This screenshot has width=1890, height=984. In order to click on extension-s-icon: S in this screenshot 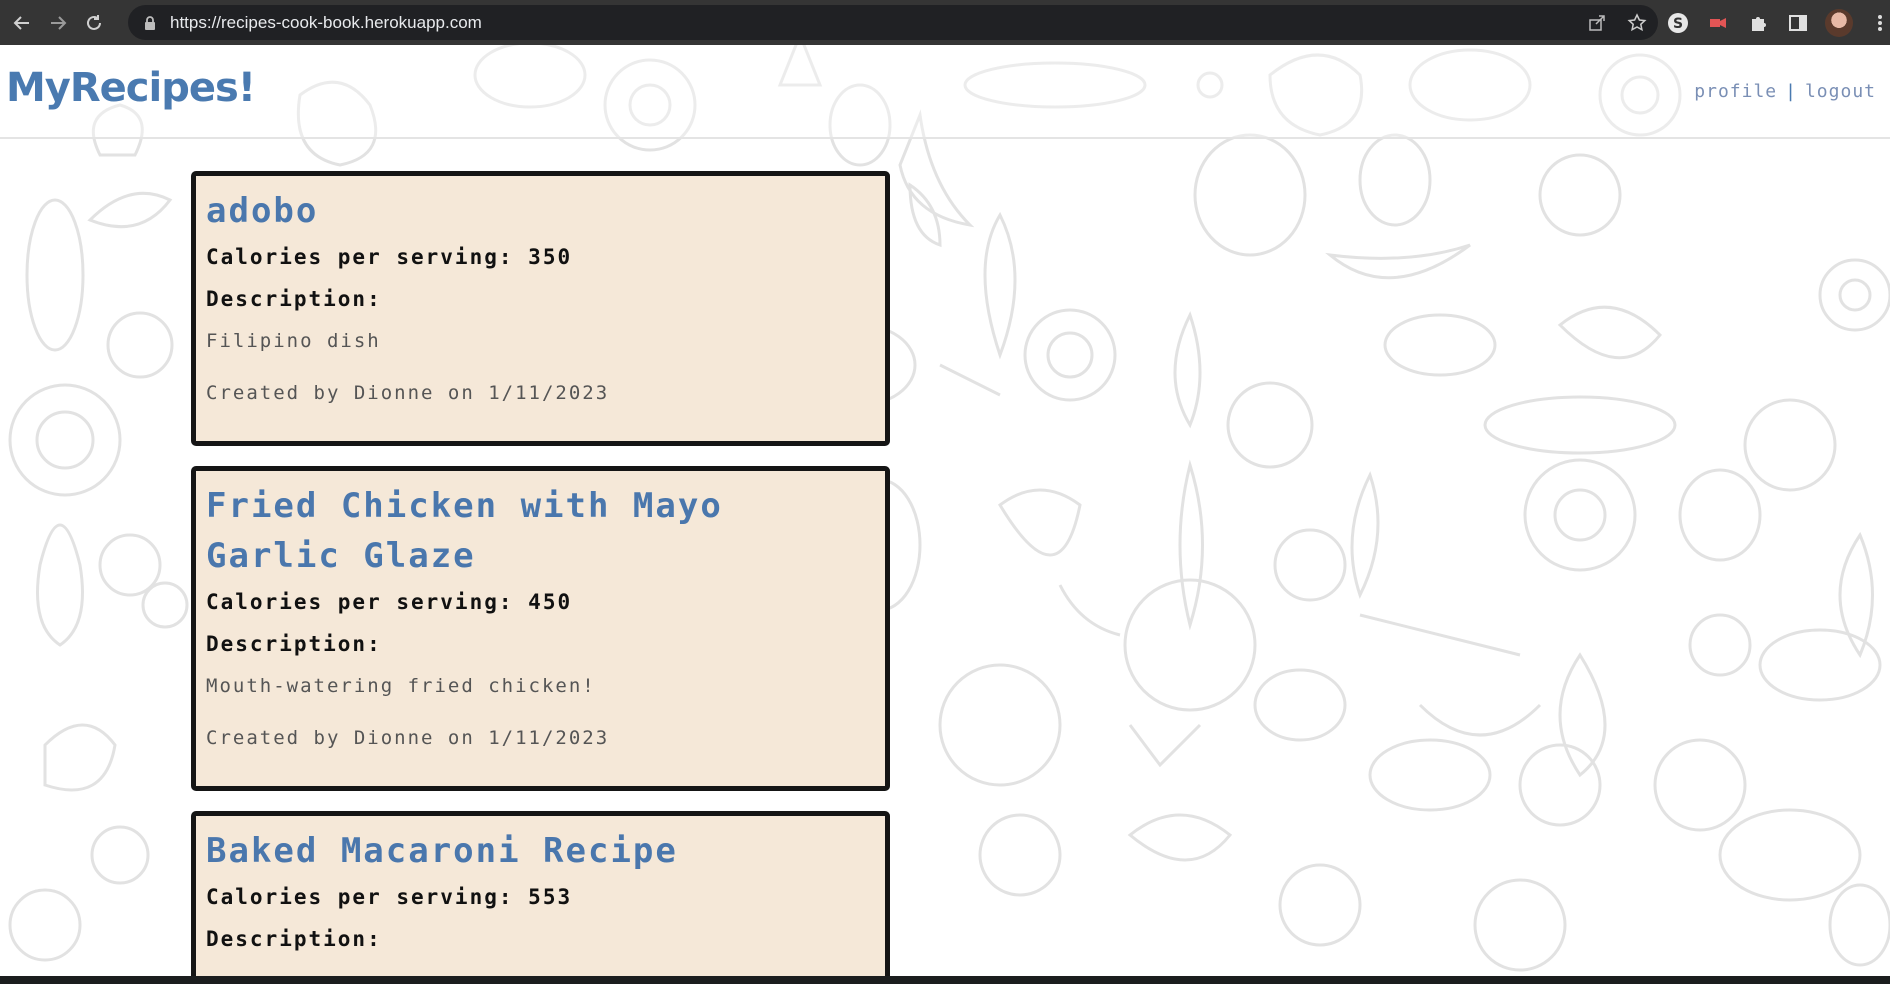, I will do `click(1678, 23)`.